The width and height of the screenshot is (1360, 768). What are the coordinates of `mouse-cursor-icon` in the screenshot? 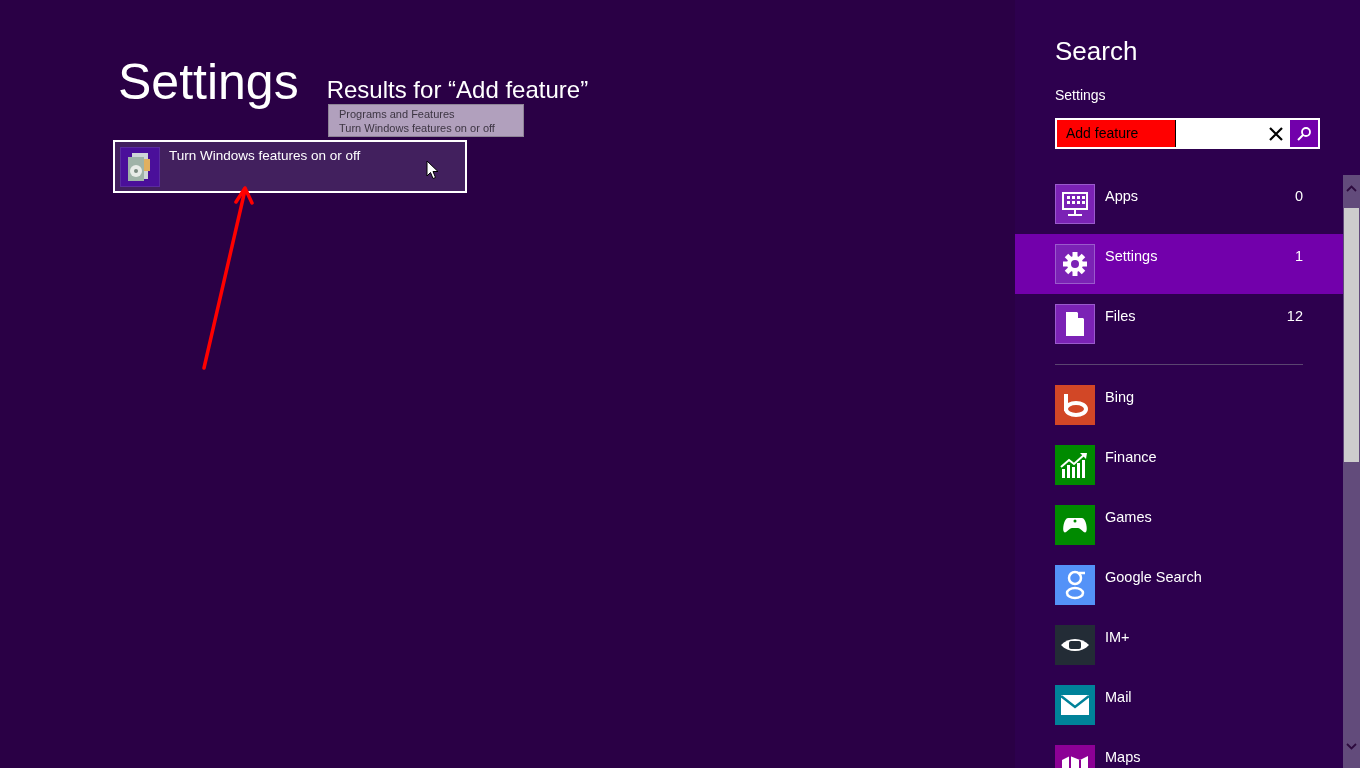 It's located at (432, 170).